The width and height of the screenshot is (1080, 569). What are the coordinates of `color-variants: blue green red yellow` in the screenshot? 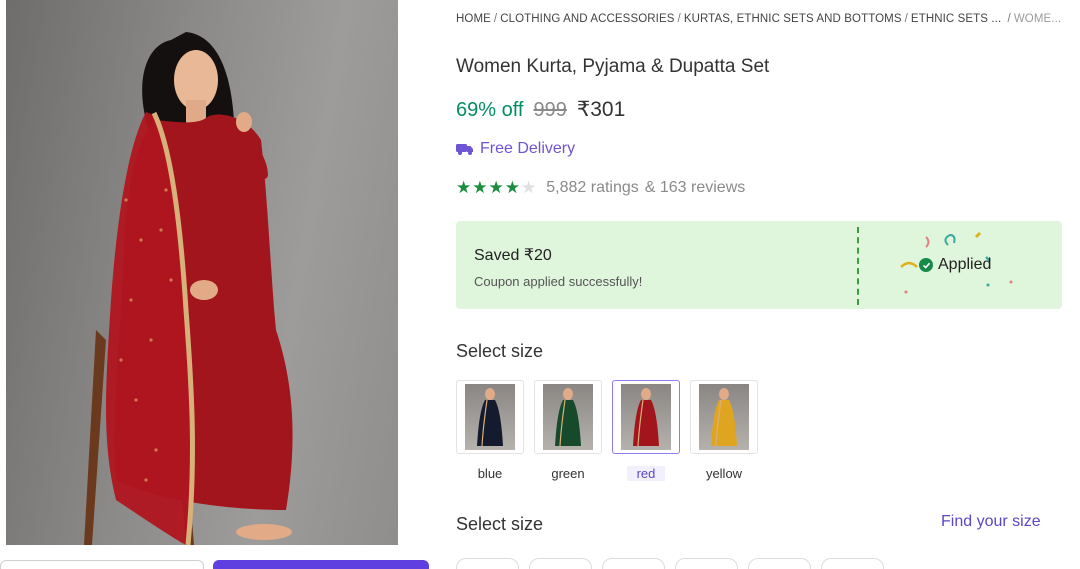 It's located at (607, 430).